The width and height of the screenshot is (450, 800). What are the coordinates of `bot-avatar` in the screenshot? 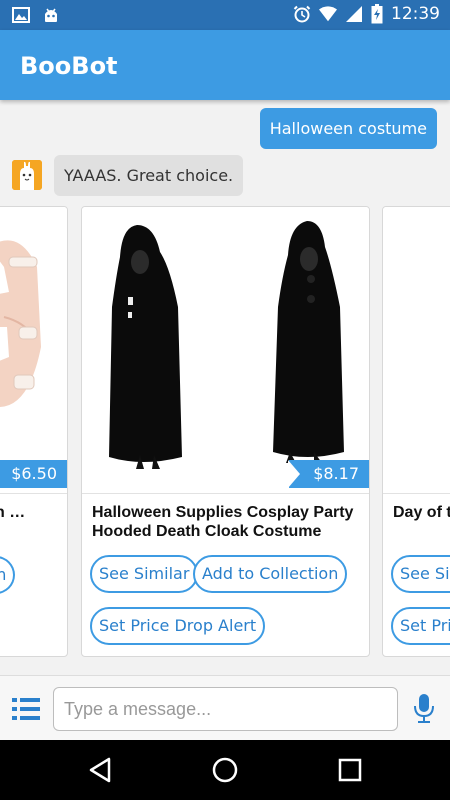 It's located at (27, 175).